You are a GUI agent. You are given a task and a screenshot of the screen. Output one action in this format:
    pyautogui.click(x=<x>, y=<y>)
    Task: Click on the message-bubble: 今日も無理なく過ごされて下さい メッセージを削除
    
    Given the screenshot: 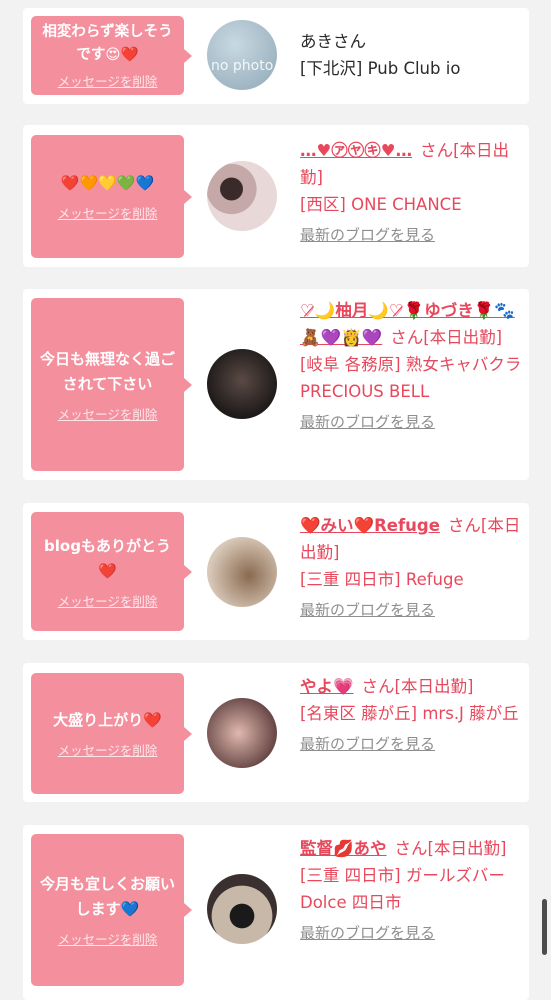 What is the action you would take?
    pyautogui.click(x=111, y=384)
    